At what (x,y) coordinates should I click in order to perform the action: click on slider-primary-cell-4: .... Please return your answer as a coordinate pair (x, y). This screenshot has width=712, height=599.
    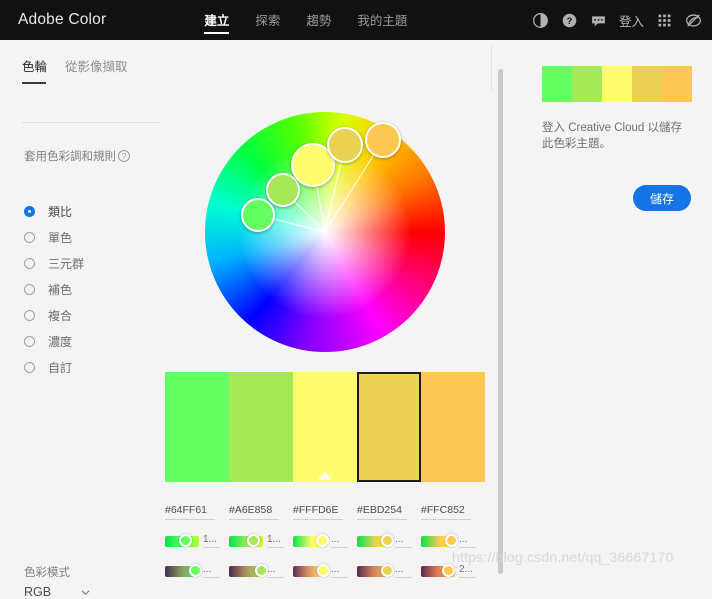
    Looking at the image, I should click on (389, 541).